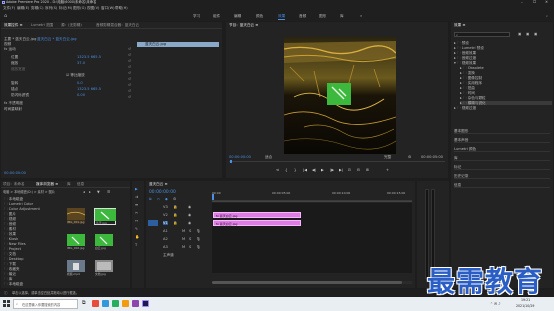  What do you see at coordinates (73, 57) in the screenshot?
I see `effect-row: 位置 1323.5 665.5` at bounding box center [73, 57].